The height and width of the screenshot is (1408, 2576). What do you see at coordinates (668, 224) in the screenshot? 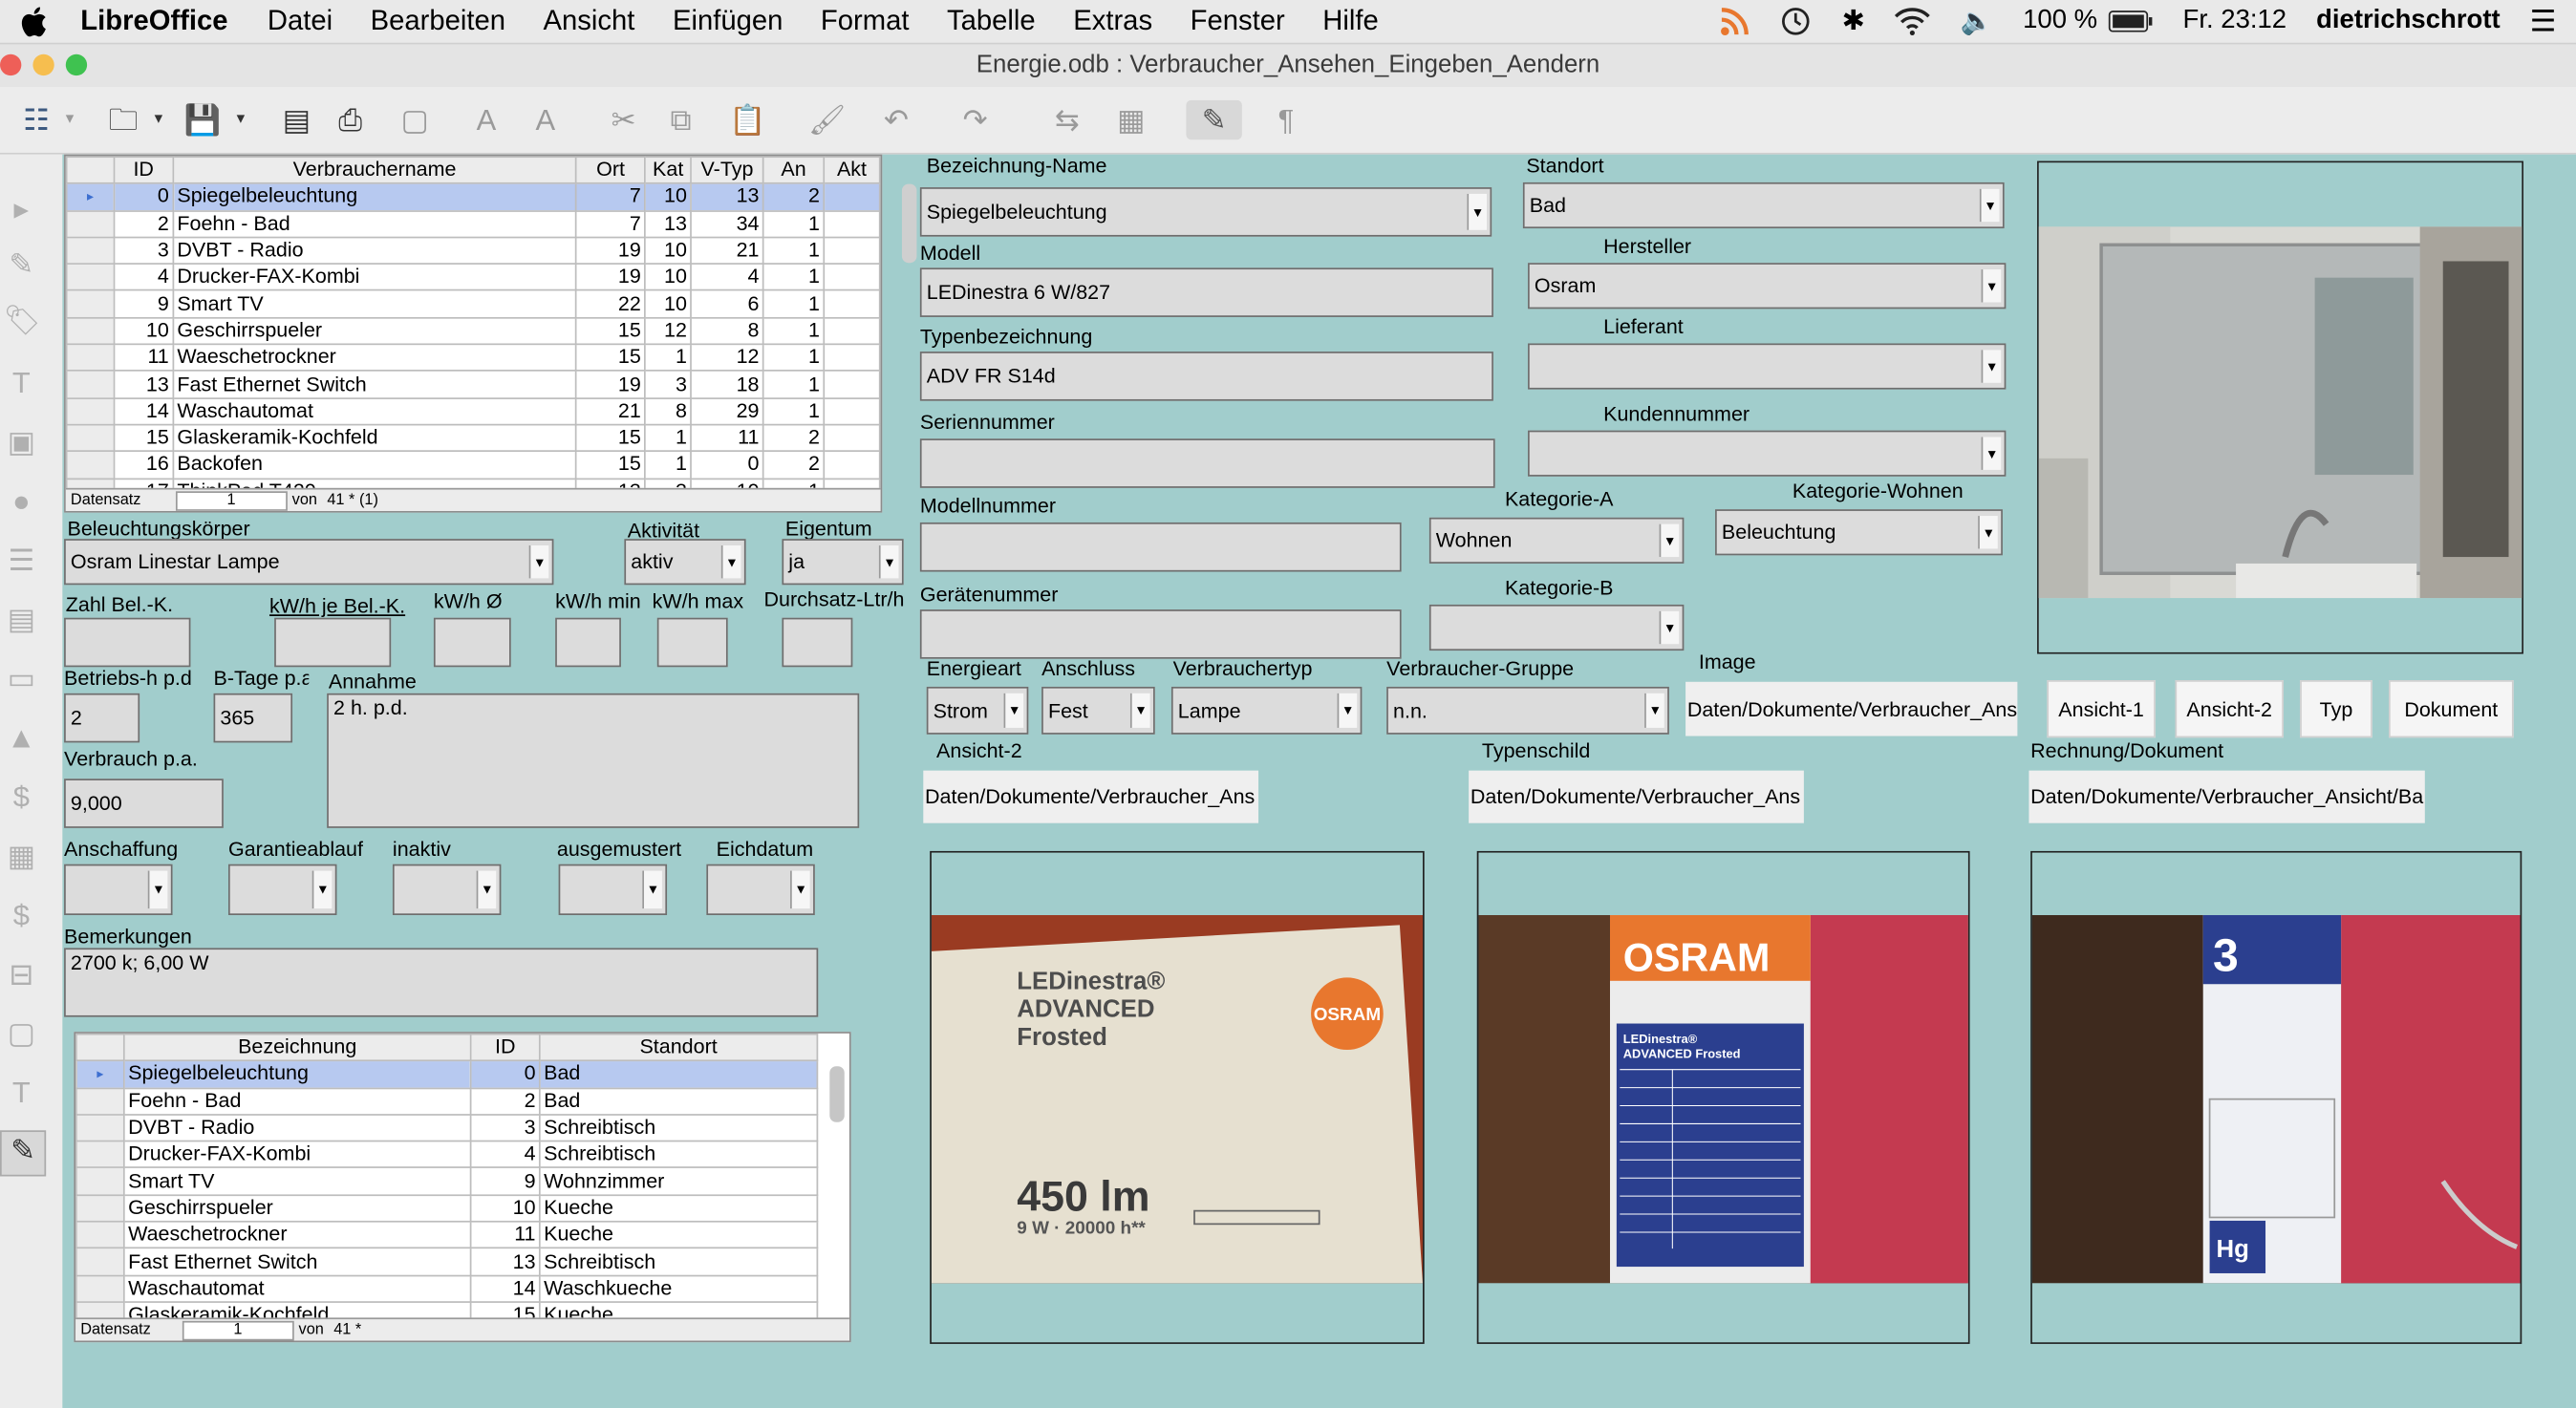
I see `table-cell: 13` at bounding box center [668, 224].